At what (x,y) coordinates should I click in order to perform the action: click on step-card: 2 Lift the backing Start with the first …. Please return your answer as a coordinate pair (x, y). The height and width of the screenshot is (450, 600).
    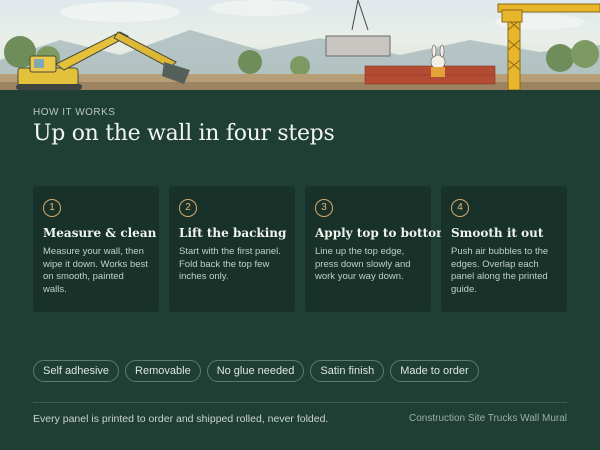
    Looking at the image, I should click on (232, 249).